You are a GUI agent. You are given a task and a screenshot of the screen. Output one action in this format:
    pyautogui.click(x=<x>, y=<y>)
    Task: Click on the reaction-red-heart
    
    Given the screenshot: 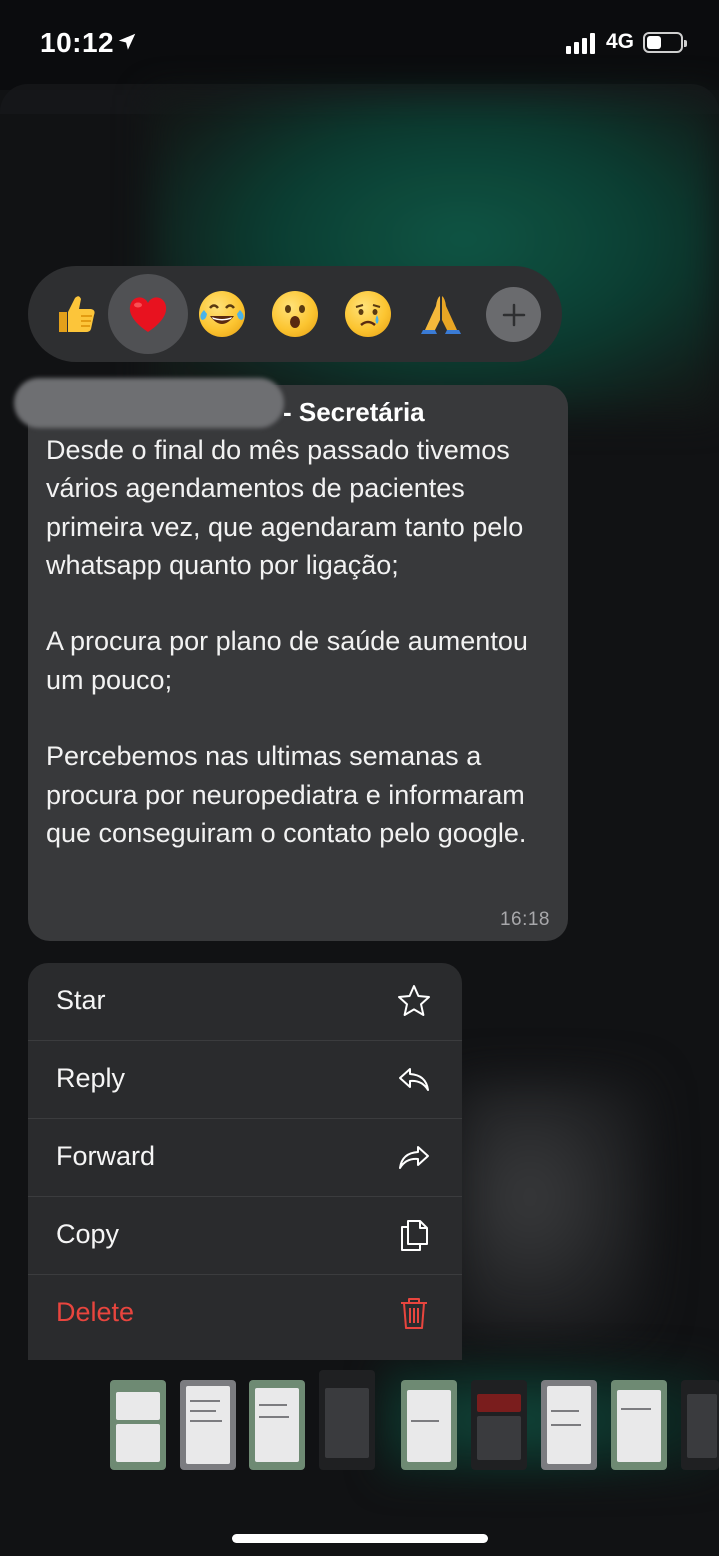 What is the action you would take?
    pyautogui.click(x=148, y=314)
    